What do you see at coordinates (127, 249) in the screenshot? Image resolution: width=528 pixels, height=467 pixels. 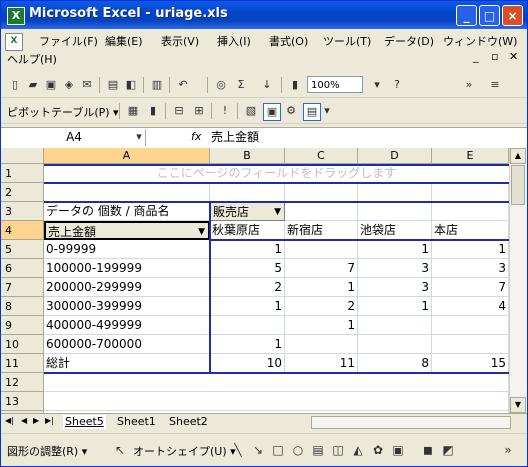 I see `range-label: 0-99999` at bounding box center [127, 249].